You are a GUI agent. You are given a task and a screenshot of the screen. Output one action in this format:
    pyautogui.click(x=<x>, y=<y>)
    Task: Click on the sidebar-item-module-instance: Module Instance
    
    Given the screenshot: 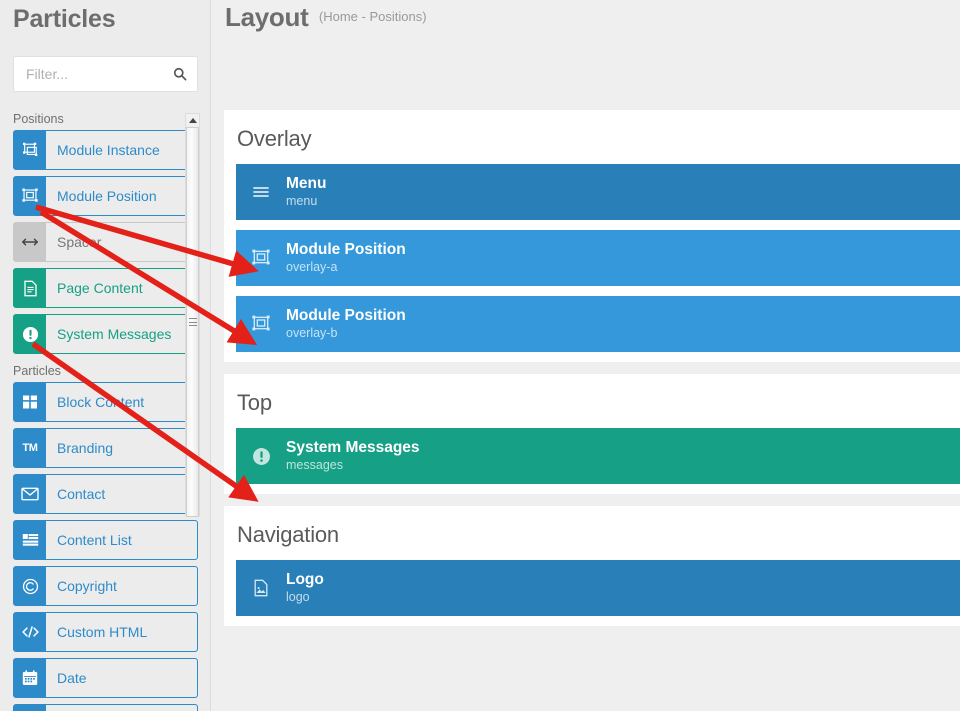 What is the action you would take?
    pyautogui.click(x=105, y=150)
    